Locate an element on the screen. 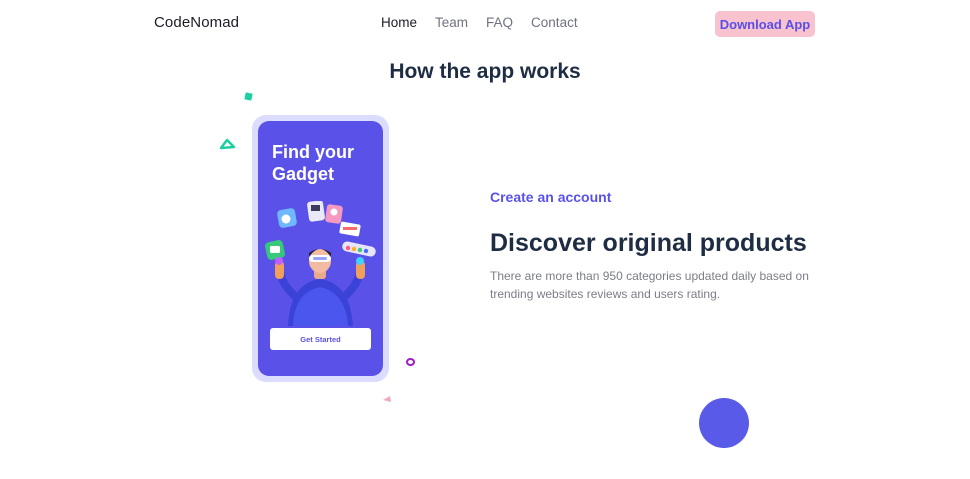  phone-title: Find your Gadget is located at coordinates (313, 163).